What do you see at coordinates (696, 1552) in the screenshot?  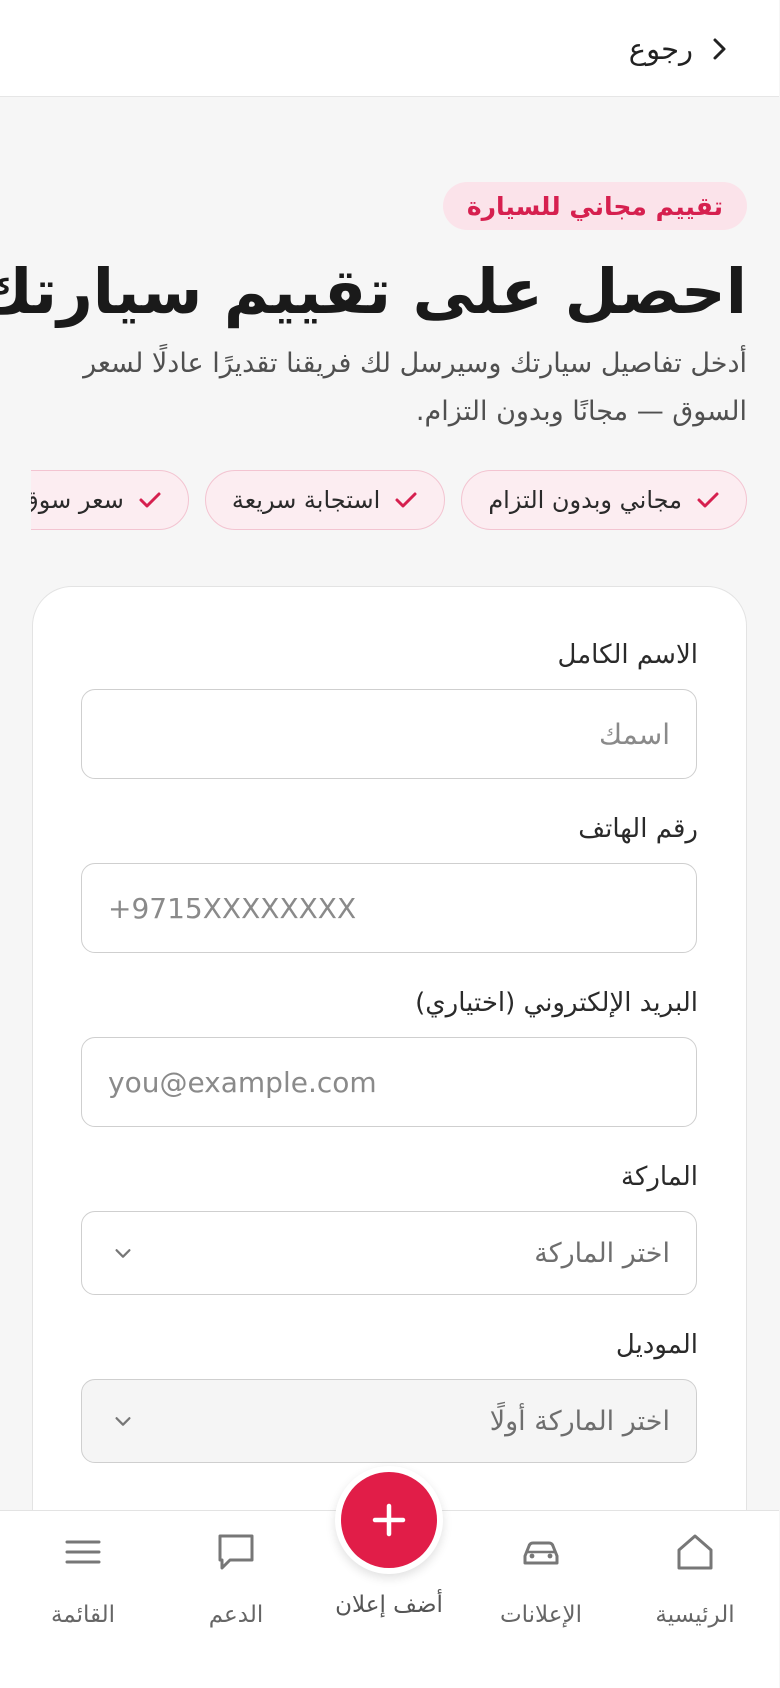 I see `home-icon` at bounding box center [696, 1552].